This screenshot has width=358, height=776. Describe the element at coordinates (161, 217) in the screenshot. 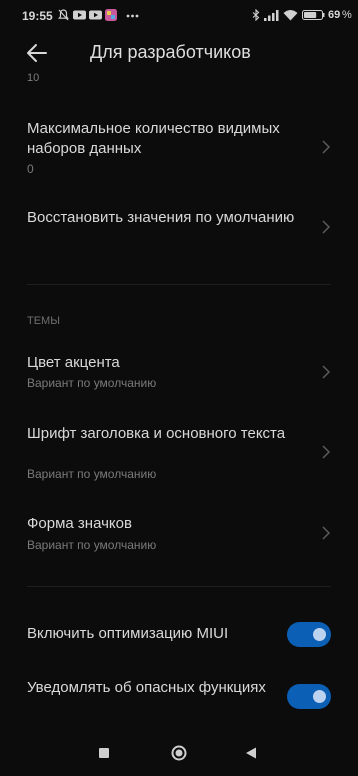

I see `row-title: Восстановить значения по умолчанию` at that location.